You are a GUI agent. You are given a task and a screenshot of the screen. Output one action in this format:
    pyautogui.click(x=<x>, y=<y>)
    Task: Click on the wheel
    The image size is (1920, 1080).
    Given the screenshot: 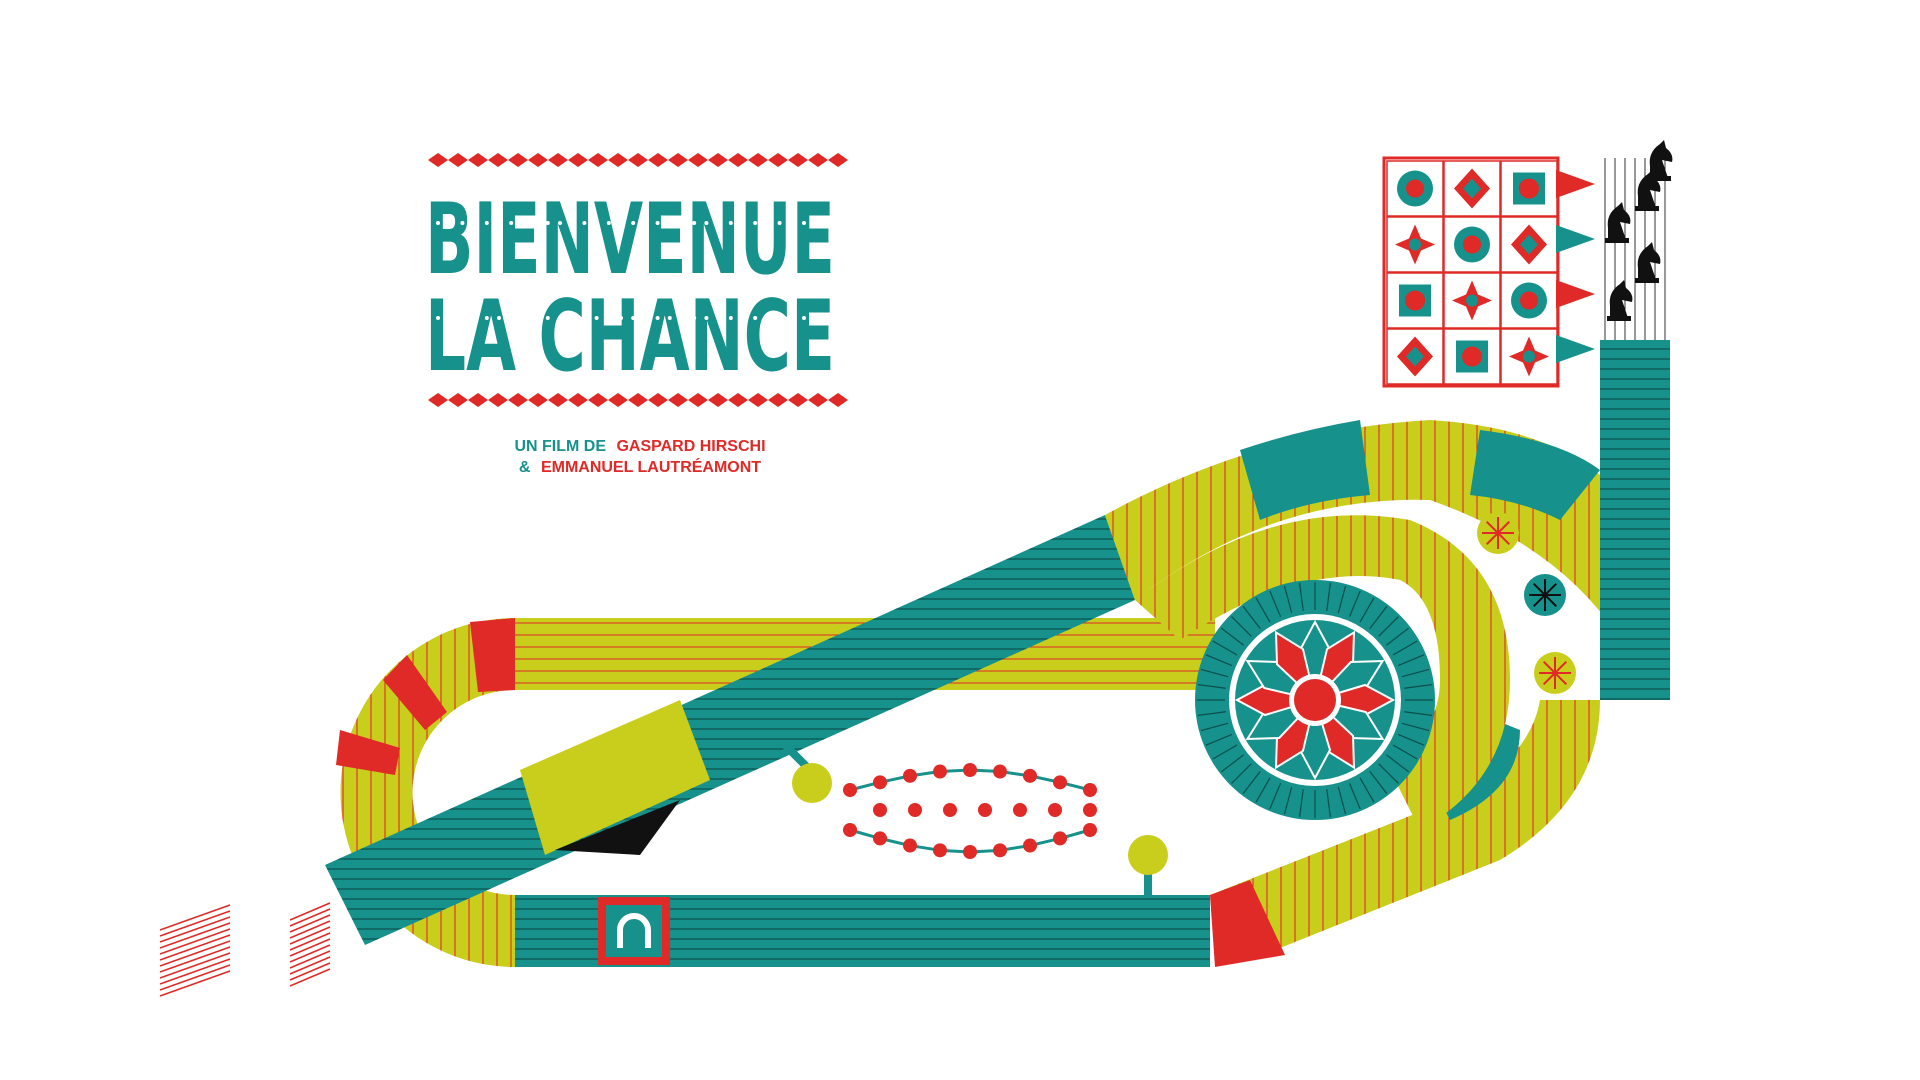 What is the action you would take?
    pyautogui.click(x=1315, y=700)
    